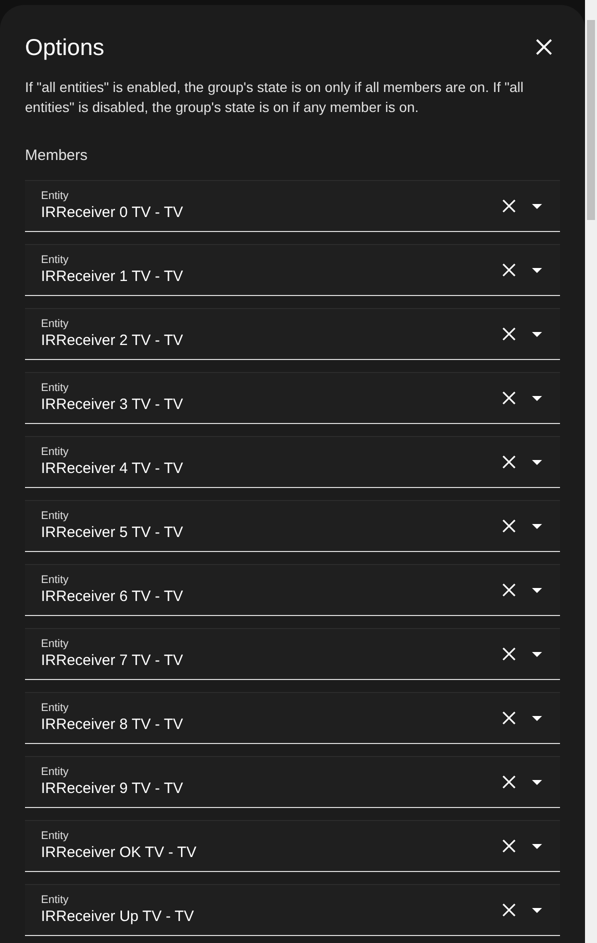 This screenshot has width=597, height=943. I want to click on field-value: IRReceiver 8 TV - TV, so click(112, 725).